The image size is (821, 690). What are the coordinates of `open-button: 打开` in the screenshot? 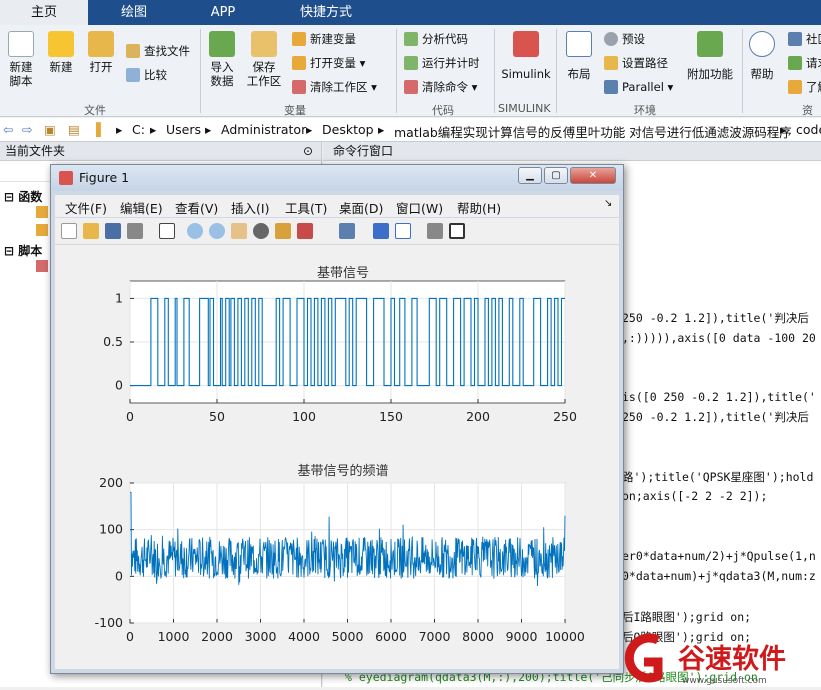 It's located at (101, 52).